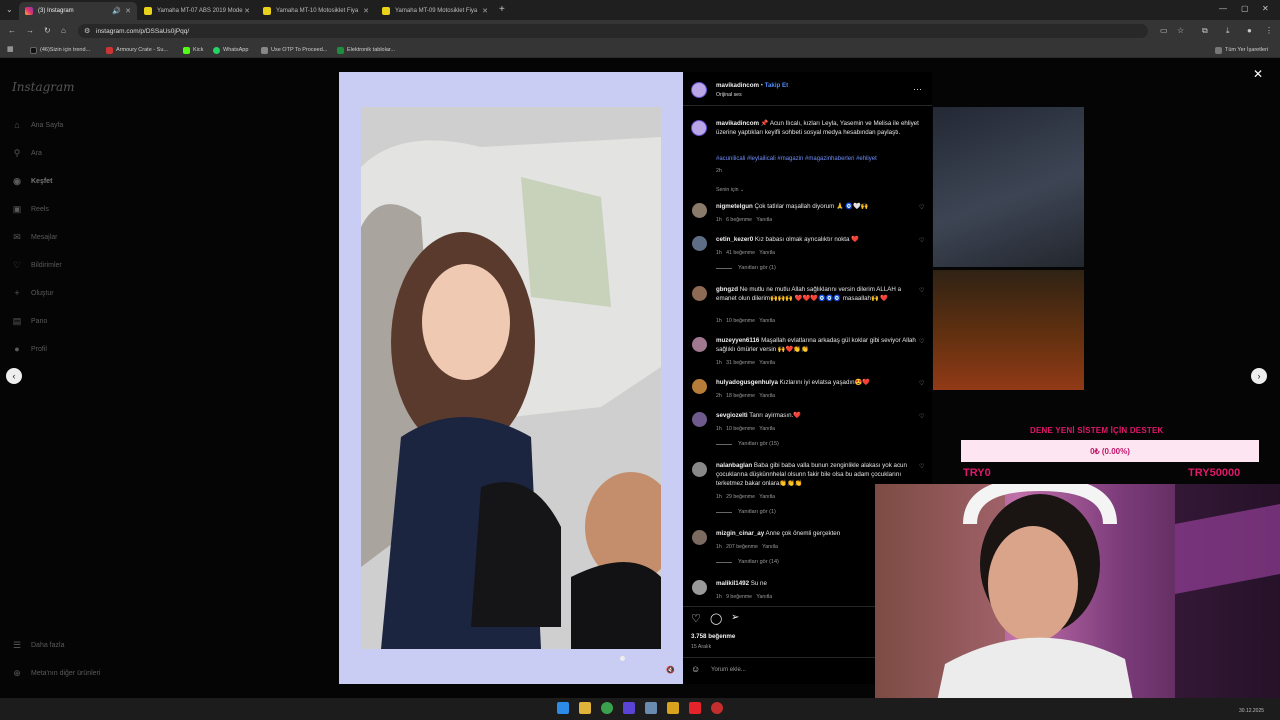 Image resolution: width=1280 pixels, height=720 pixels. I want to click on comment-username: muzeyyen6116, so click(737, 340).